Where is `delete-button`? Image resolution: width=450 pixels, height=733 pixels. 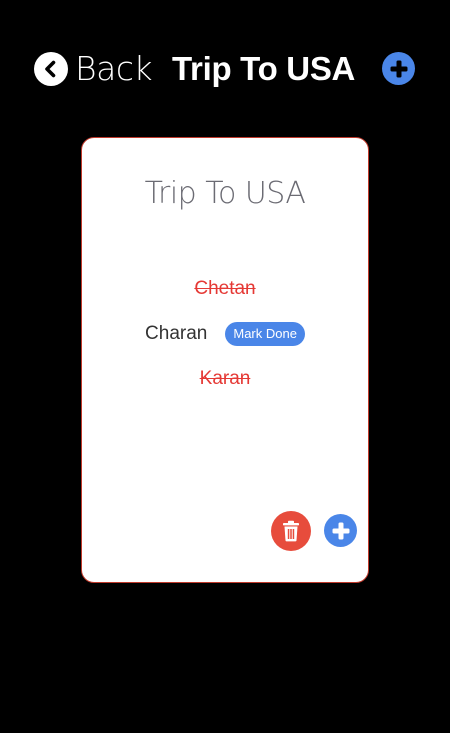
delete-button is located at coordinates (291, 531).